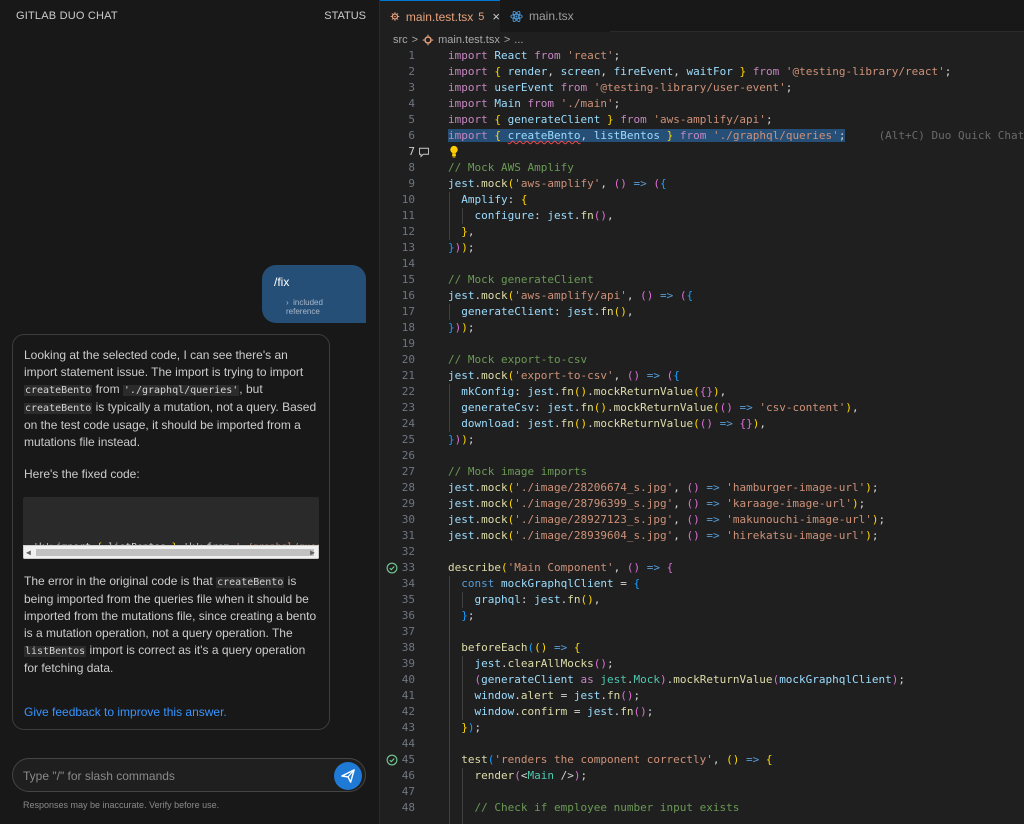  What do you see at coordinates (408, 727) in the screenshot?
I see `line-number: 43` at bounding box center [408, 727].